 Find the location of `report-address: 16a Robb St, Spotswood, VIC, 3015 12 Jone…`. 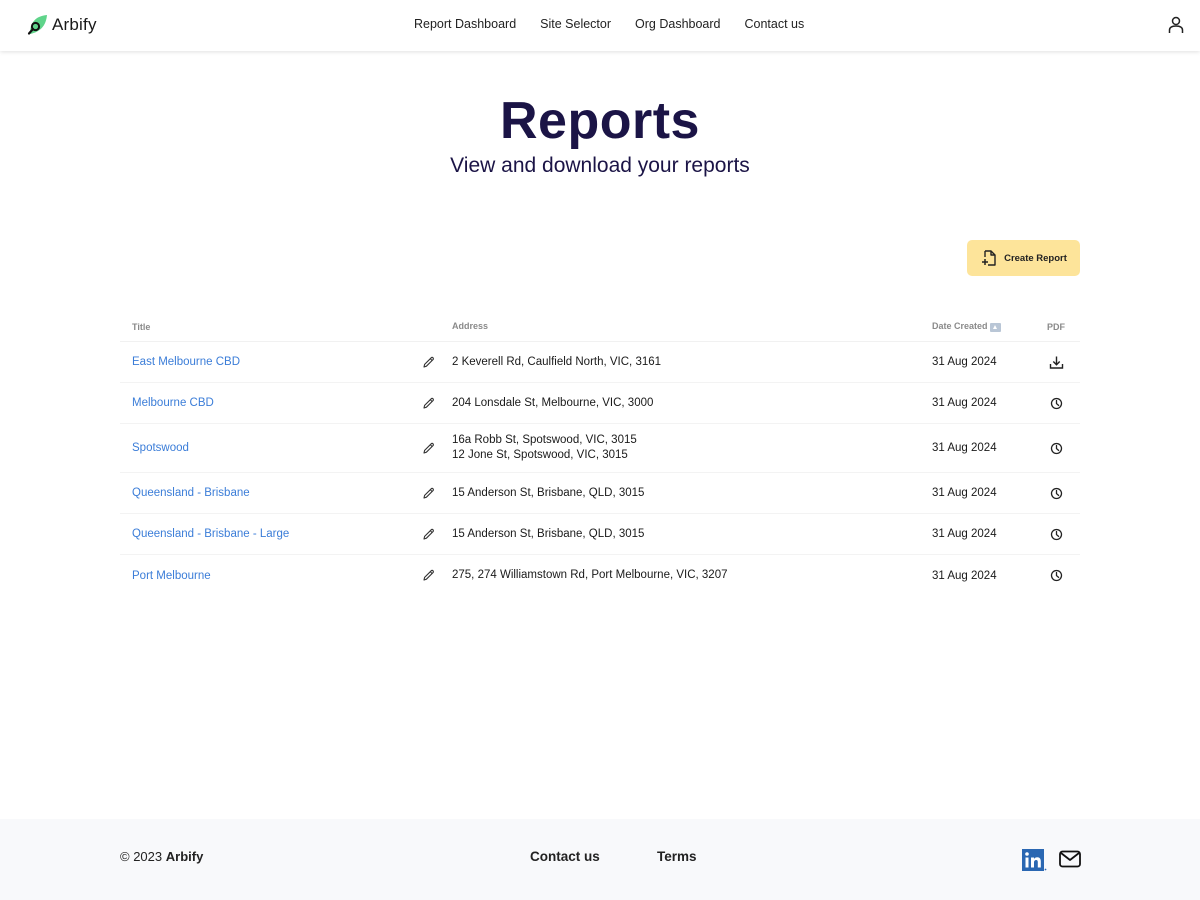

report-address: 16a Robb St, Spotswood, VIC, 3015 12 Jone… is located at coordinates (692, 448).